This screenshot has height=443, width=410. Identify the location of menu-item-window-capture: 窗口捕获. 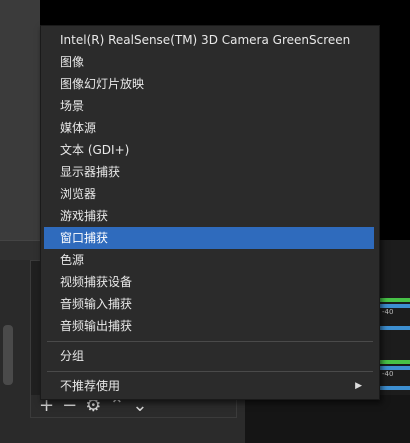
(209, 238).